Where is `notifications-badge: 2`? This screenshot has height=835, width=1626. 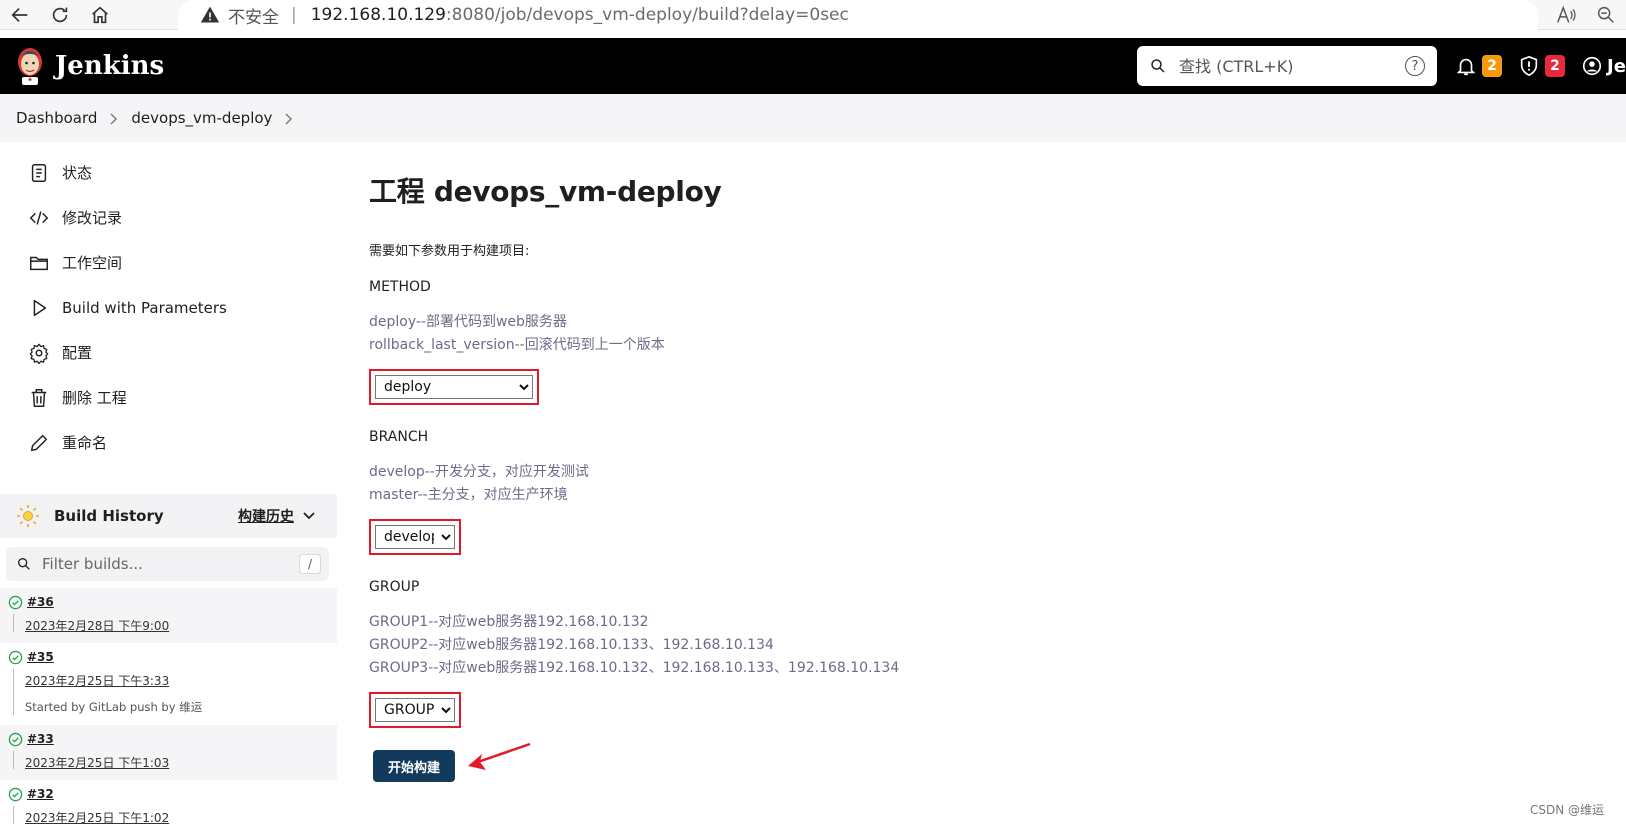 notifications-badge: 2 is located at coordinates (1492, 66).